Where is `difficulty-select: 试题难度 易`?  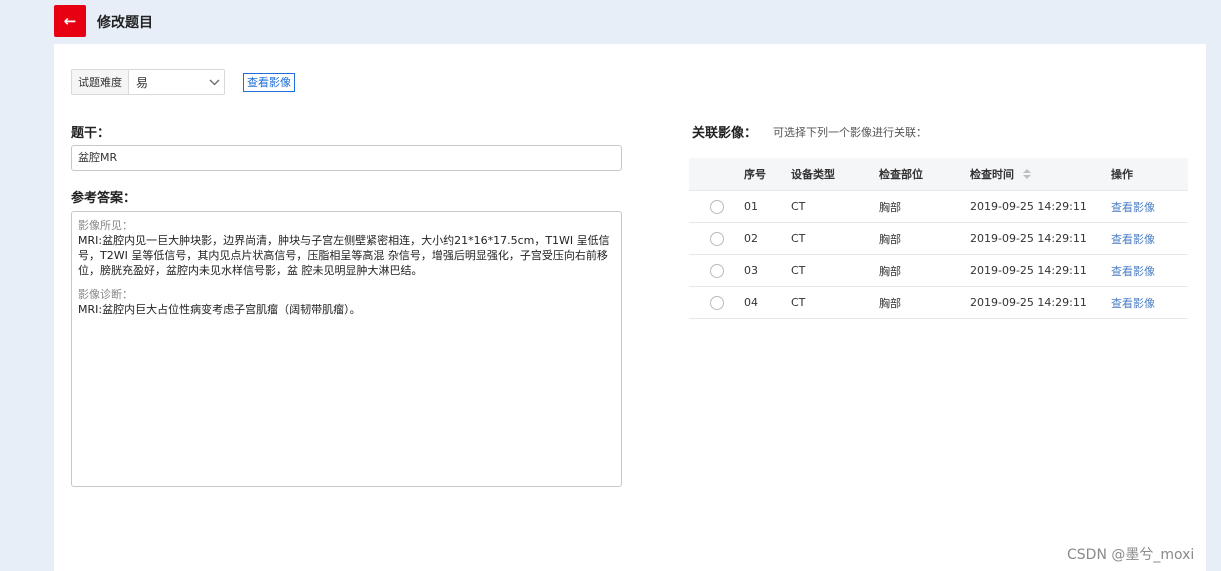
difficulty-select: 试题难度 易 is located at coordinates (148, 82).